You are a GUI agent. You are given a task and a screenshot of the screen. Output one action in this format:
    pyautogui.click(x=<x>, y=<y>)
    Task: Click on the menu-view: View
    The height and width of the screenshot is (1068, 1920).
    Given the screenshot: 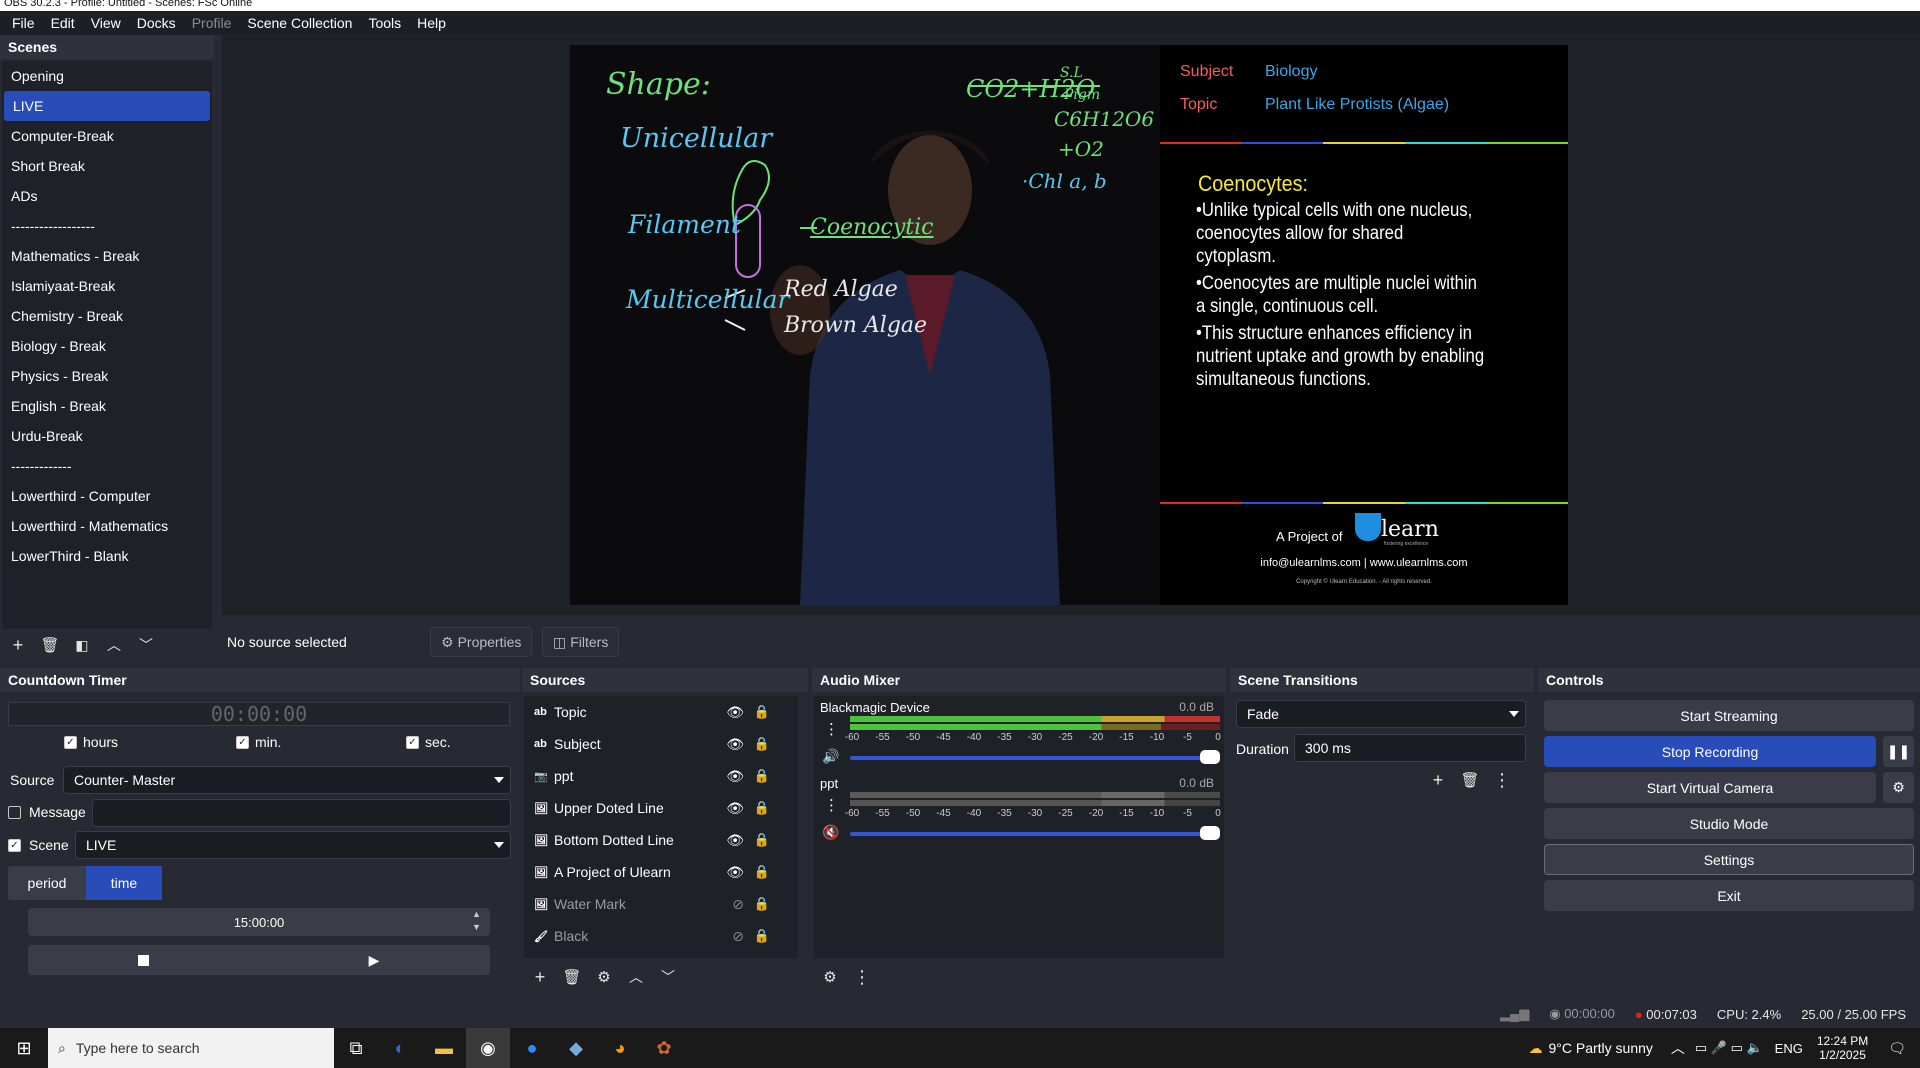 What is the action you would take?
    pyautogui.click(x=106, y=23)
    